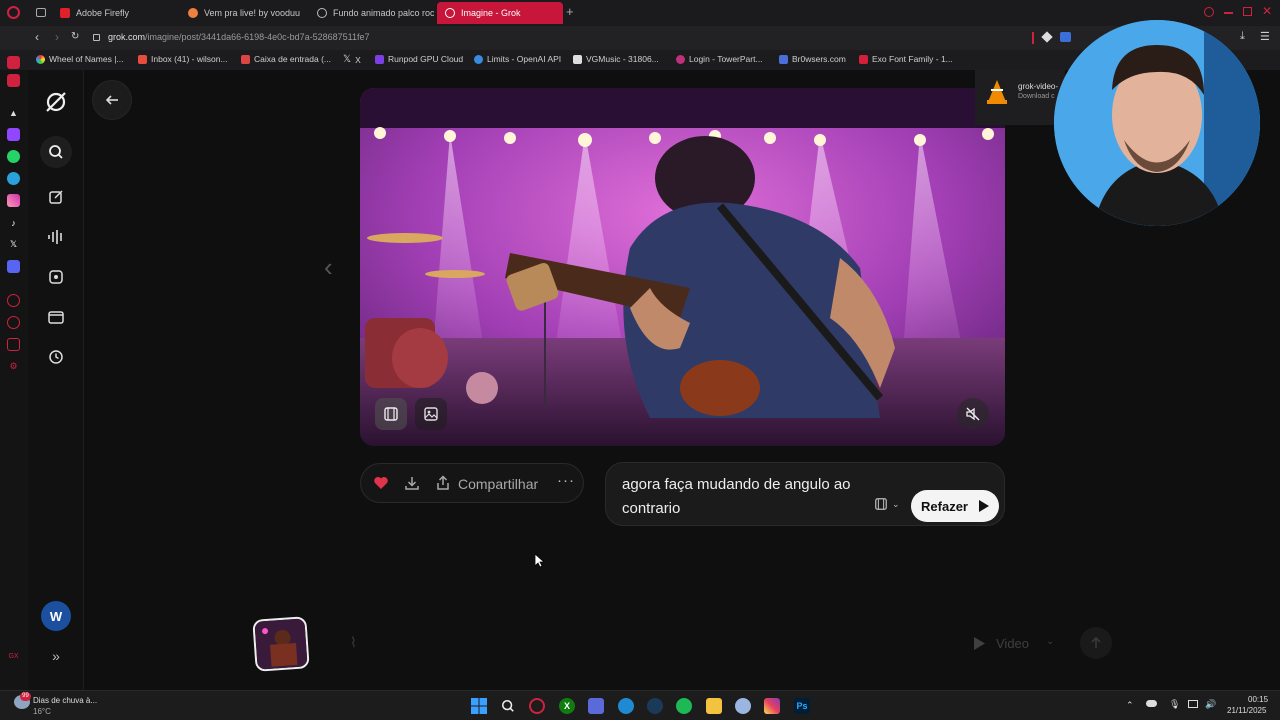  What do you see at coordinates (714, 706) in the screenshot?
I see `file-explorer-icon` at bounding box center [714, 706].